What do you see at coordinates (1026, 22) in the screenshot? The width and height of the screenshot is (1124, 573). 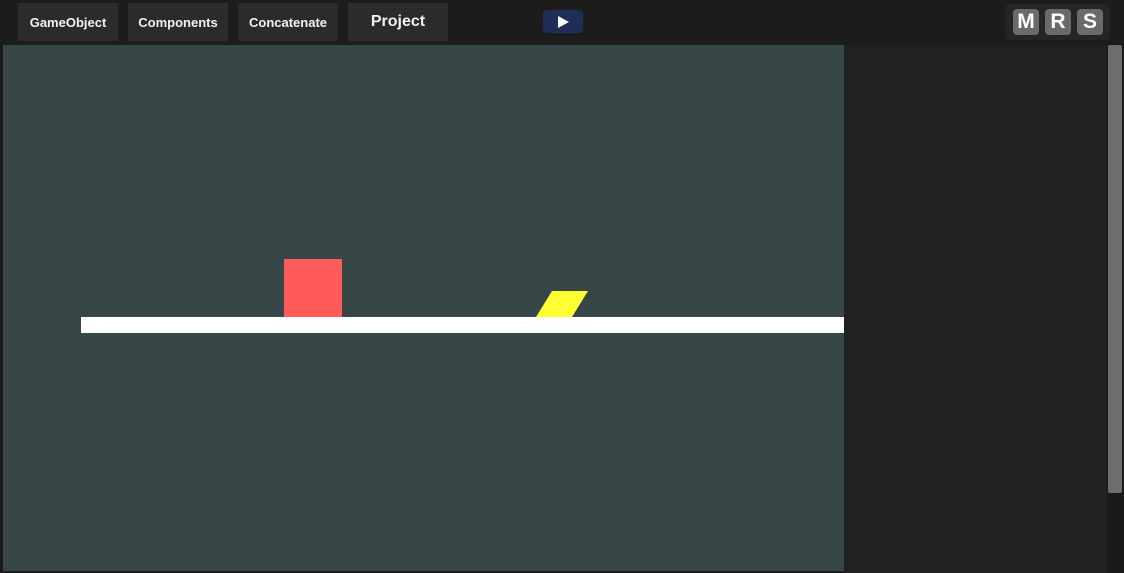 I see `move-mode-button: M` at bounding box center [1026, 22].